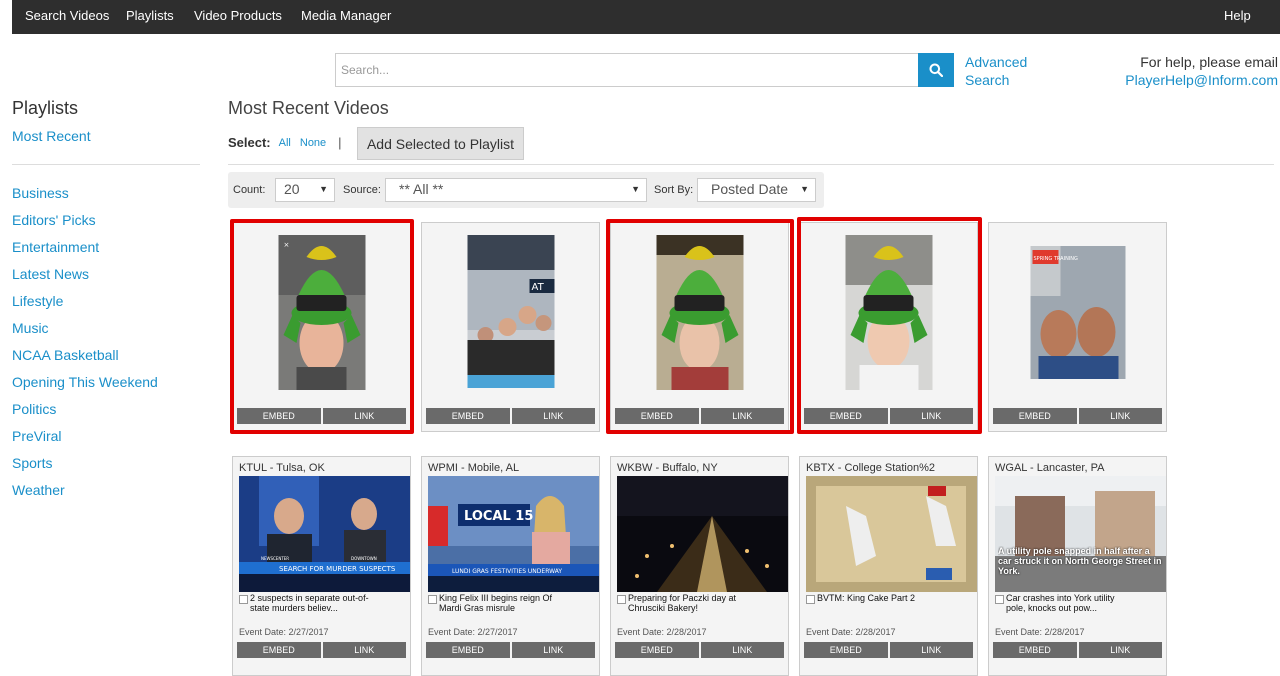 Image resolution: width=1280 pixels, height=676 pixels. Describe the element at coordinates (37, 301) in the screenshot. I see `sidebar-item-lifestyle: Lifestyle` at that location.